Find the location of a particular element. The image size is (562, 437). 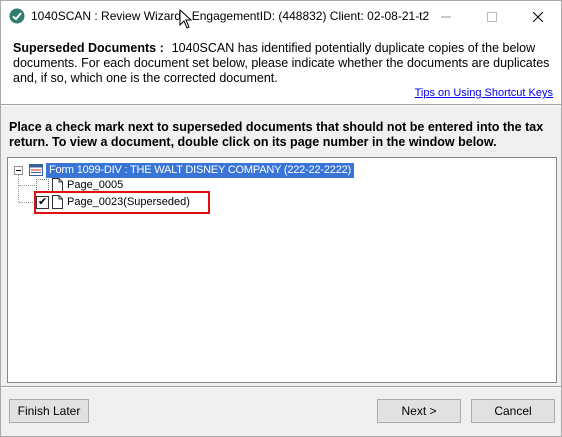

close-button is located at coordinates (538, 16).